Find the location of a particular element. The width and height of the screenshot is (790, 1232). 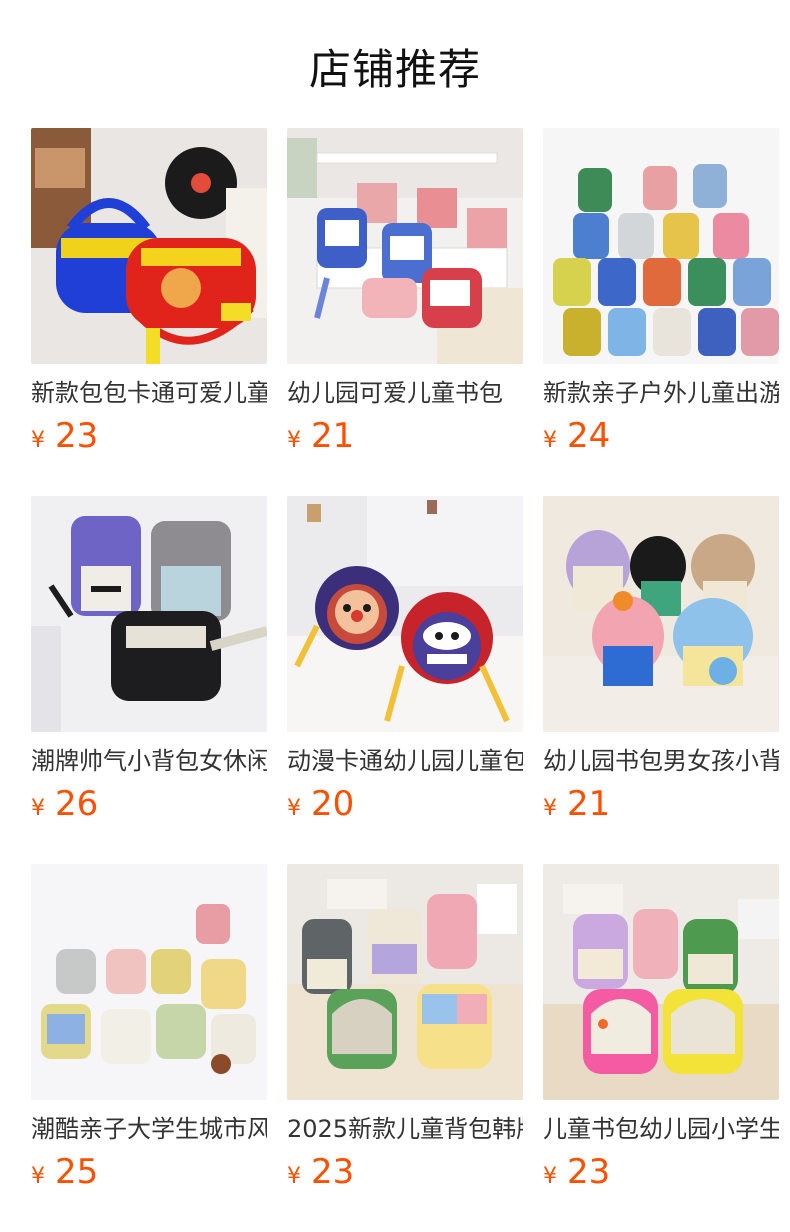

product-name: 幼儿园书包男女孩小背 is located at coordinates (661, 761).